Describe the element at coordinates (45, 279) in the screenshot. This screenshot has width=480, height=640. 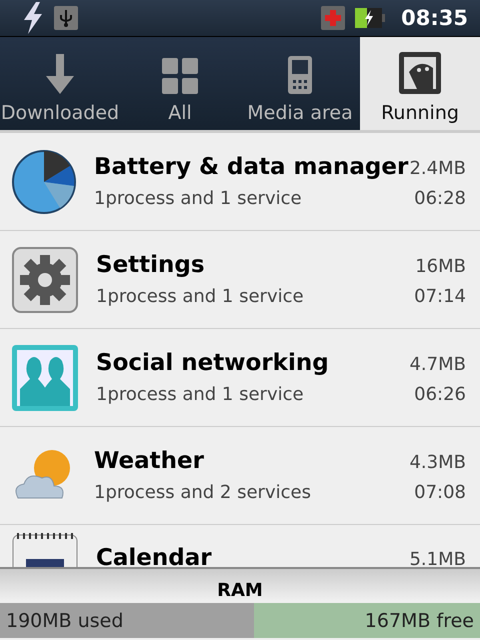
I see `gear-icon` at that location.